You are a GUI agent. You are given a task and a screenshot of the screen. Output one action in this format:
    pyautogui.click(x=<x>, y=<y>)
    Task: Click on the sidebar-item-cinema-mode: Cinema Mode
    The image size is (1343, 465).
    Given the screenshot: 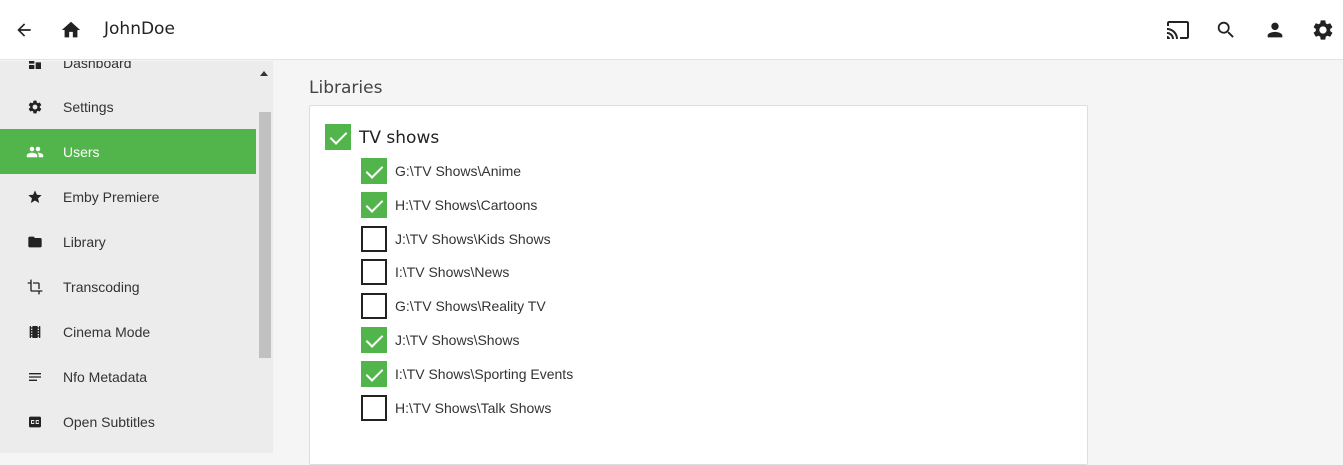 What is the action you would take?
    pyautogui.click(x=128, y=331)
    